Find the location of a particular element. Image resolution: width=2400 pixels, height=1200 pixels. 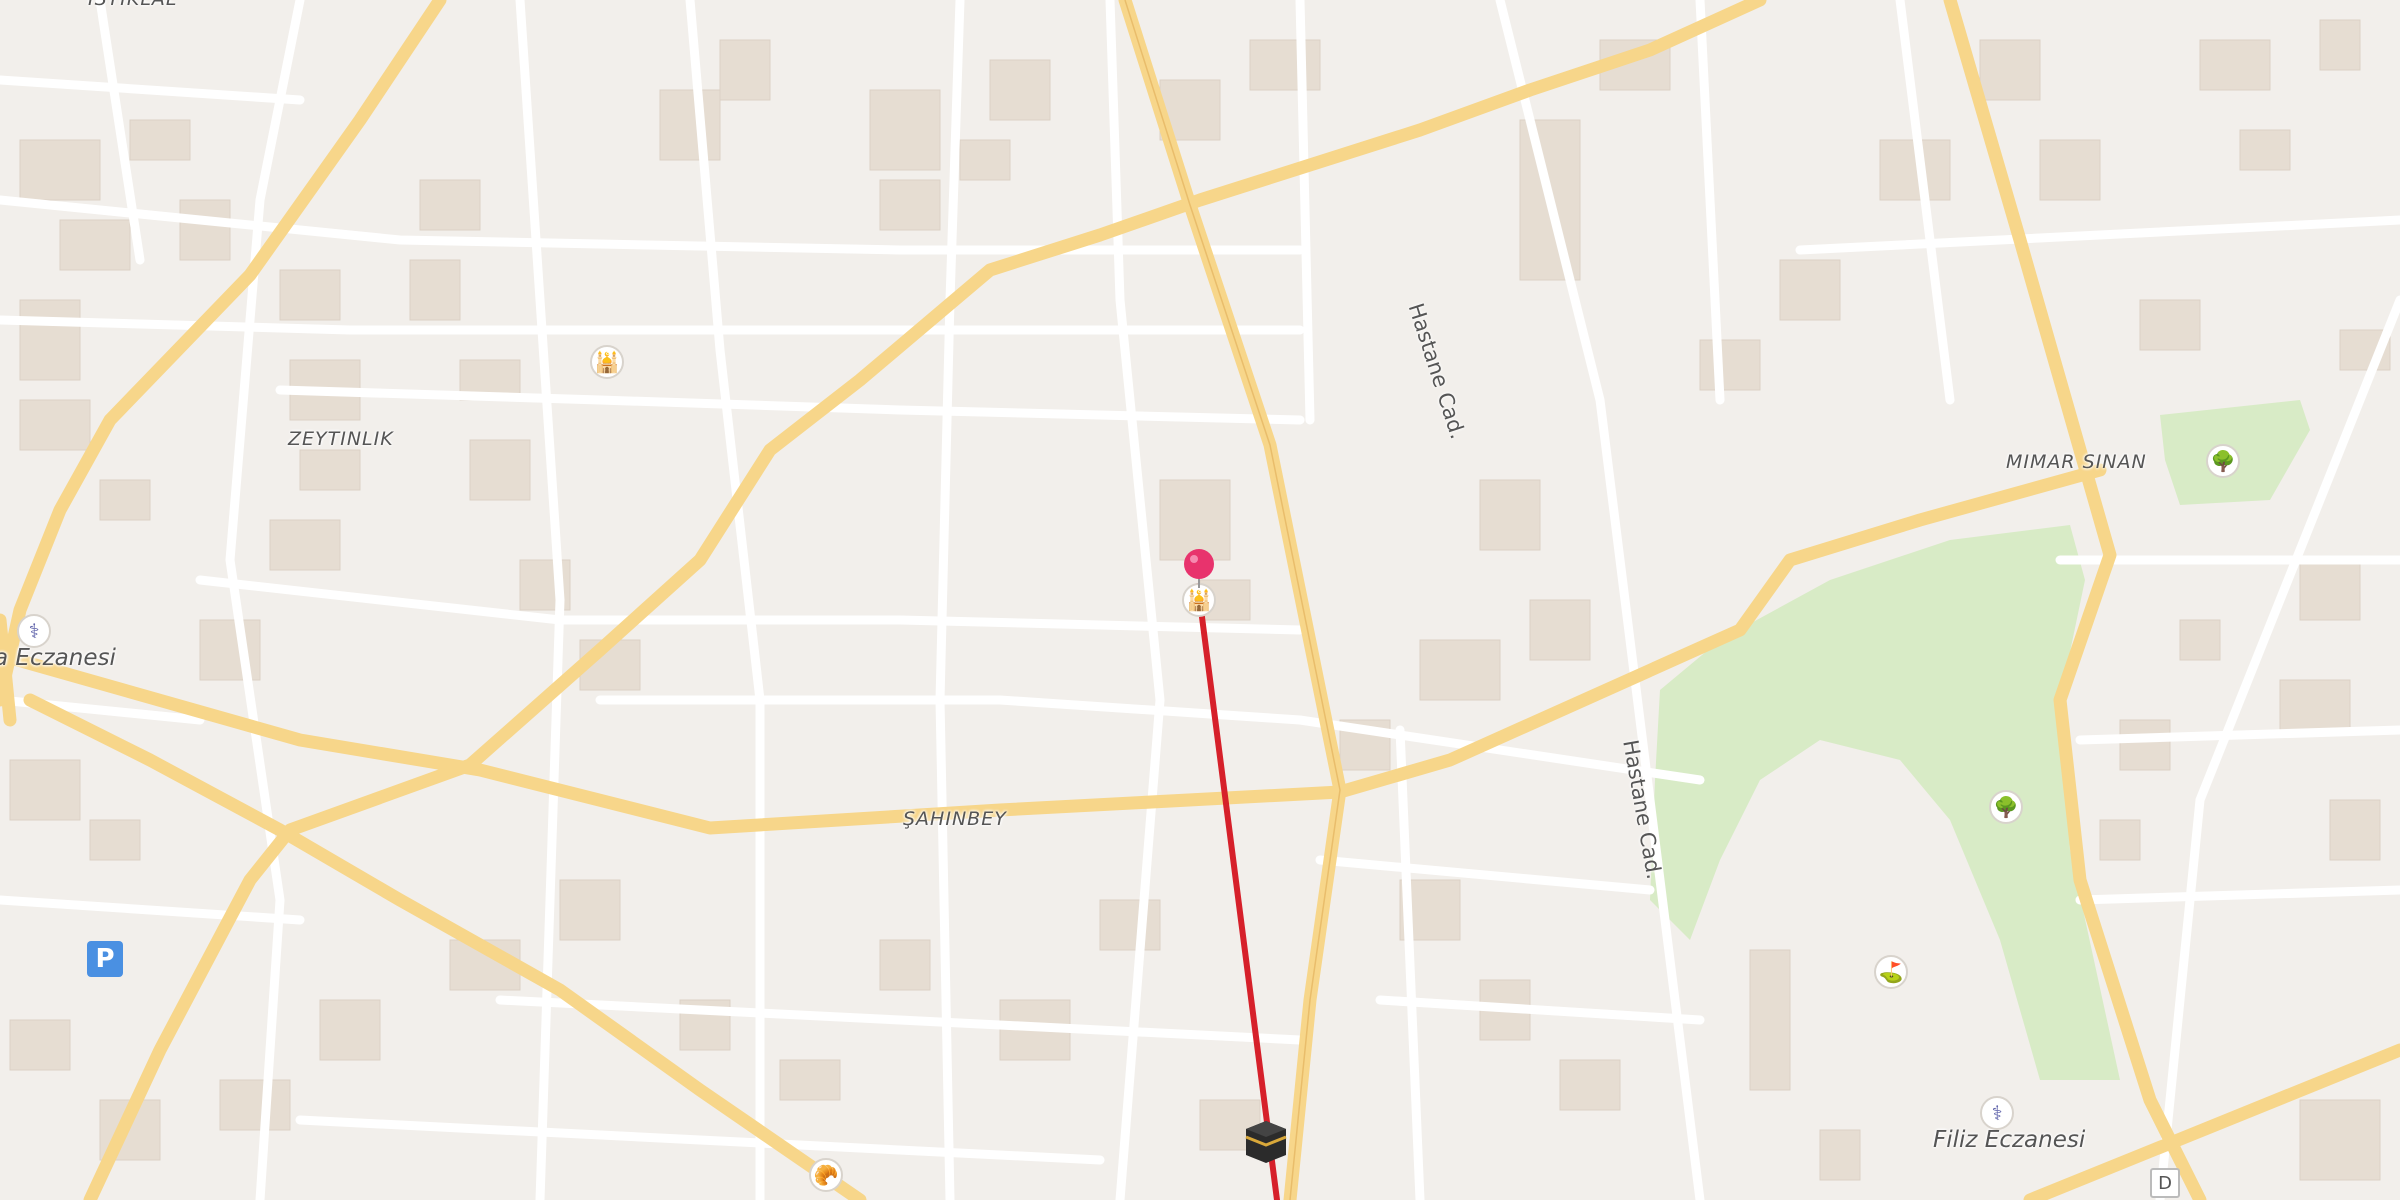

pharmacy-label-right: Filiz Eczanesi is located at coordinates (2009, 1140).